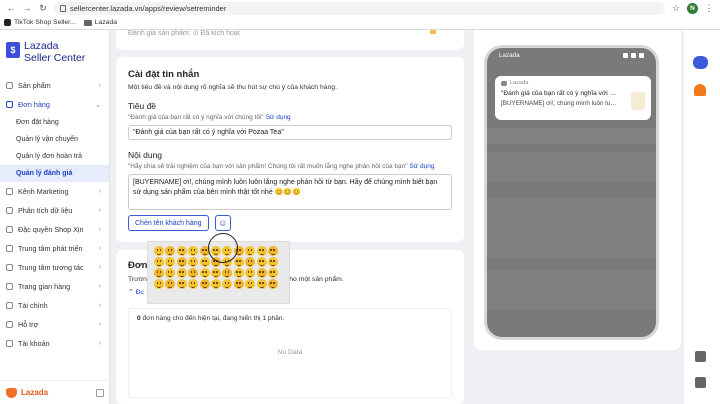 Image resolution: width=720 pixels, height=404 pixels. I want to click on lock-icon, so click(63, 8).